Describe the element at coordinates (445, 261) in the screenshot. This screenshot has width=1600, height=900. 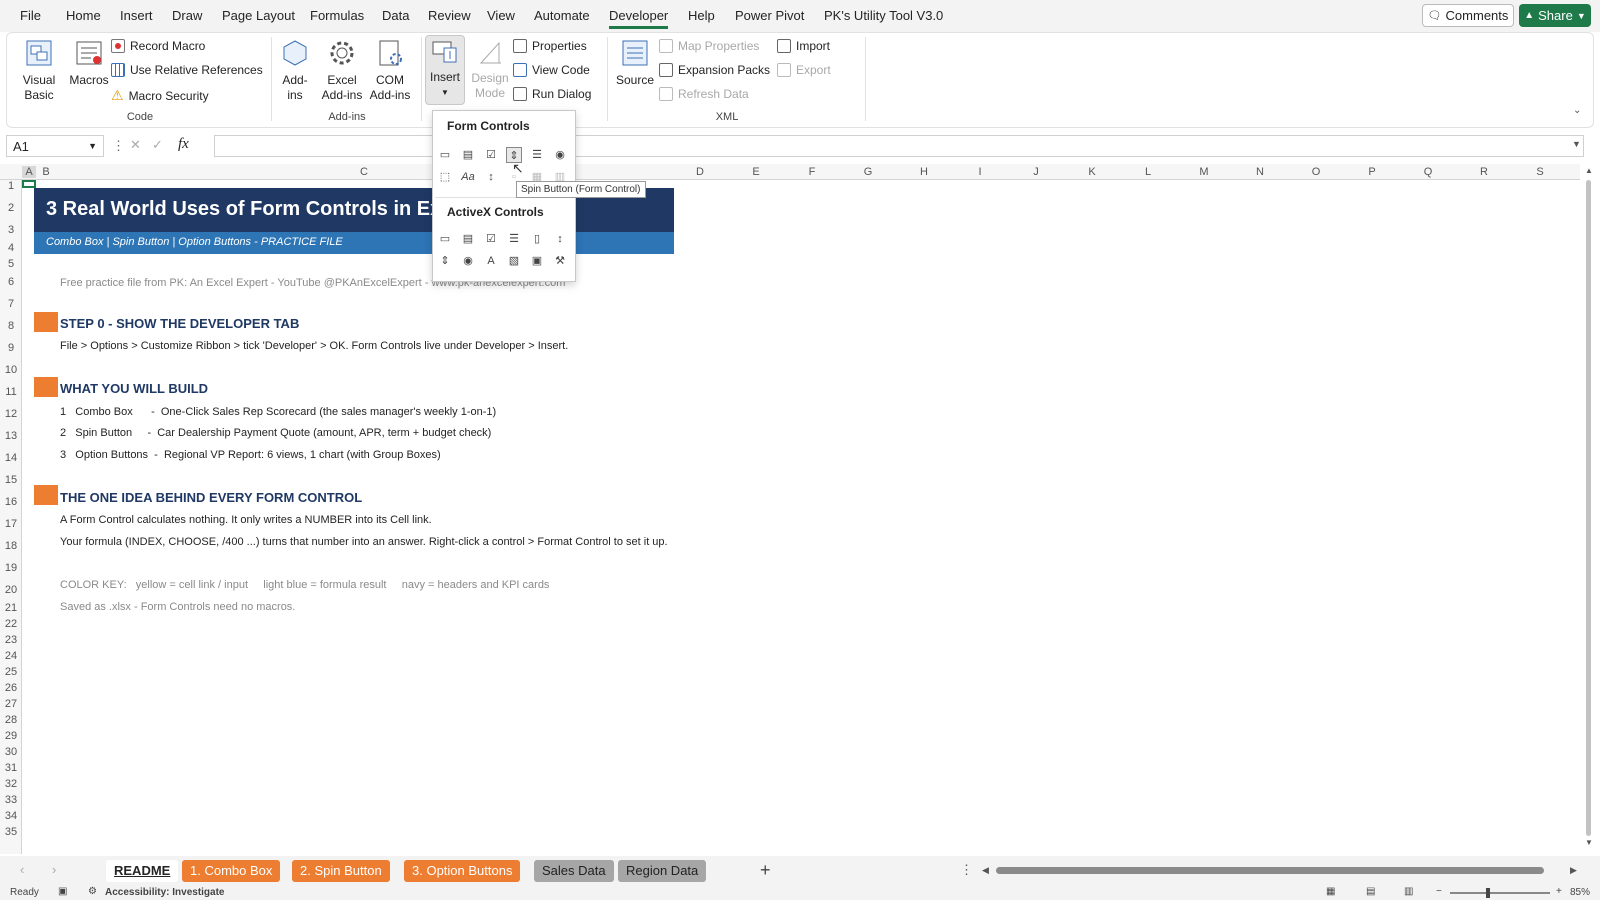
I see `spin-button-icon: ⇕` at that location.